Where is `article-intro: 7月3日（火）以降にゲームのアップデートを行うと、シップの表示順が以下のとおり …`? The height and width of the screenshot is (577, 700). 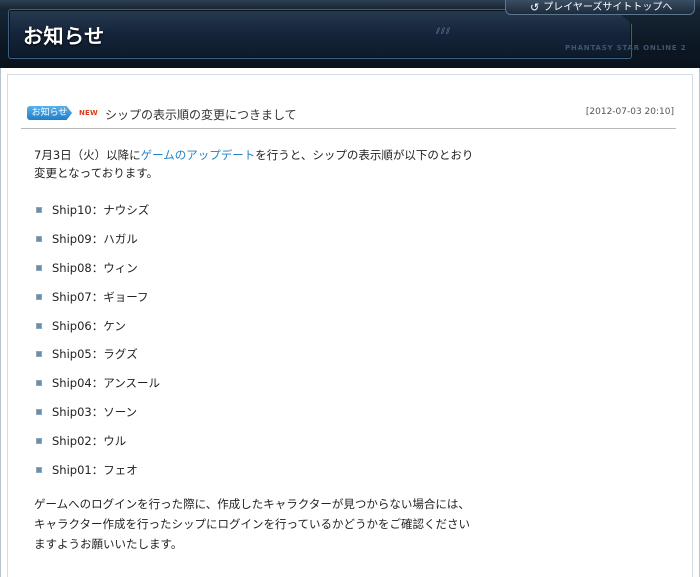 article-intro: 7月3日（火）以降にゲームのアップデートを行うと、シップの表示順が以下のとおり … is located at coordinates (254, 164).